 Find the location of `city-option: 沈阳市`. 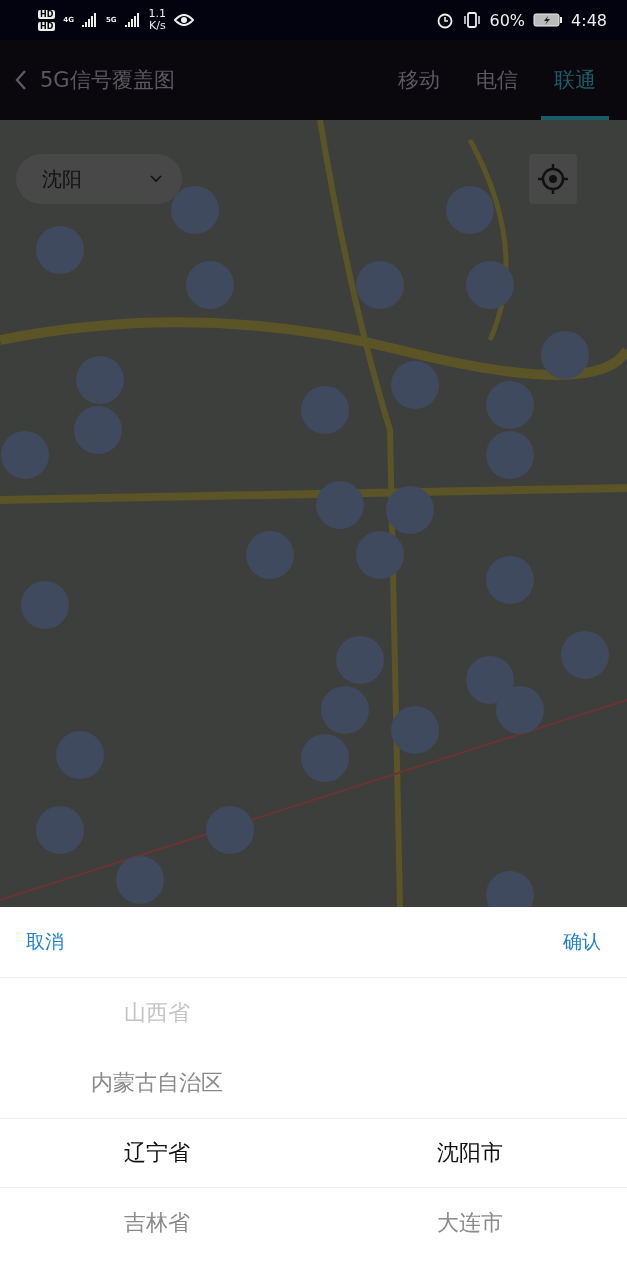

city-option: 沈阳市 is located at coordinates (470, 1153).